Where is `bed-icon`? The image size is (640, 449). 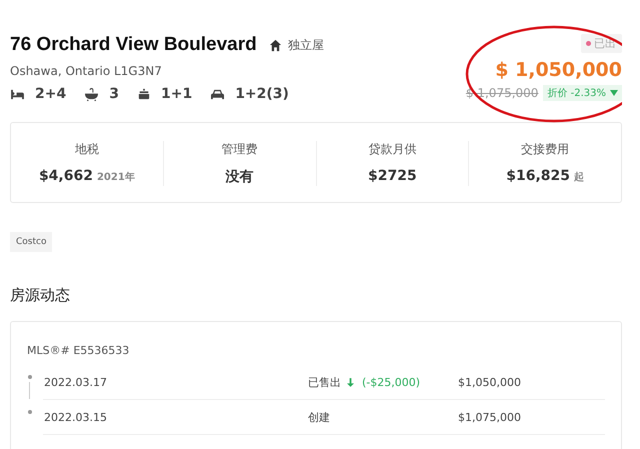 bed-icon is located at coordinates (17, 94).